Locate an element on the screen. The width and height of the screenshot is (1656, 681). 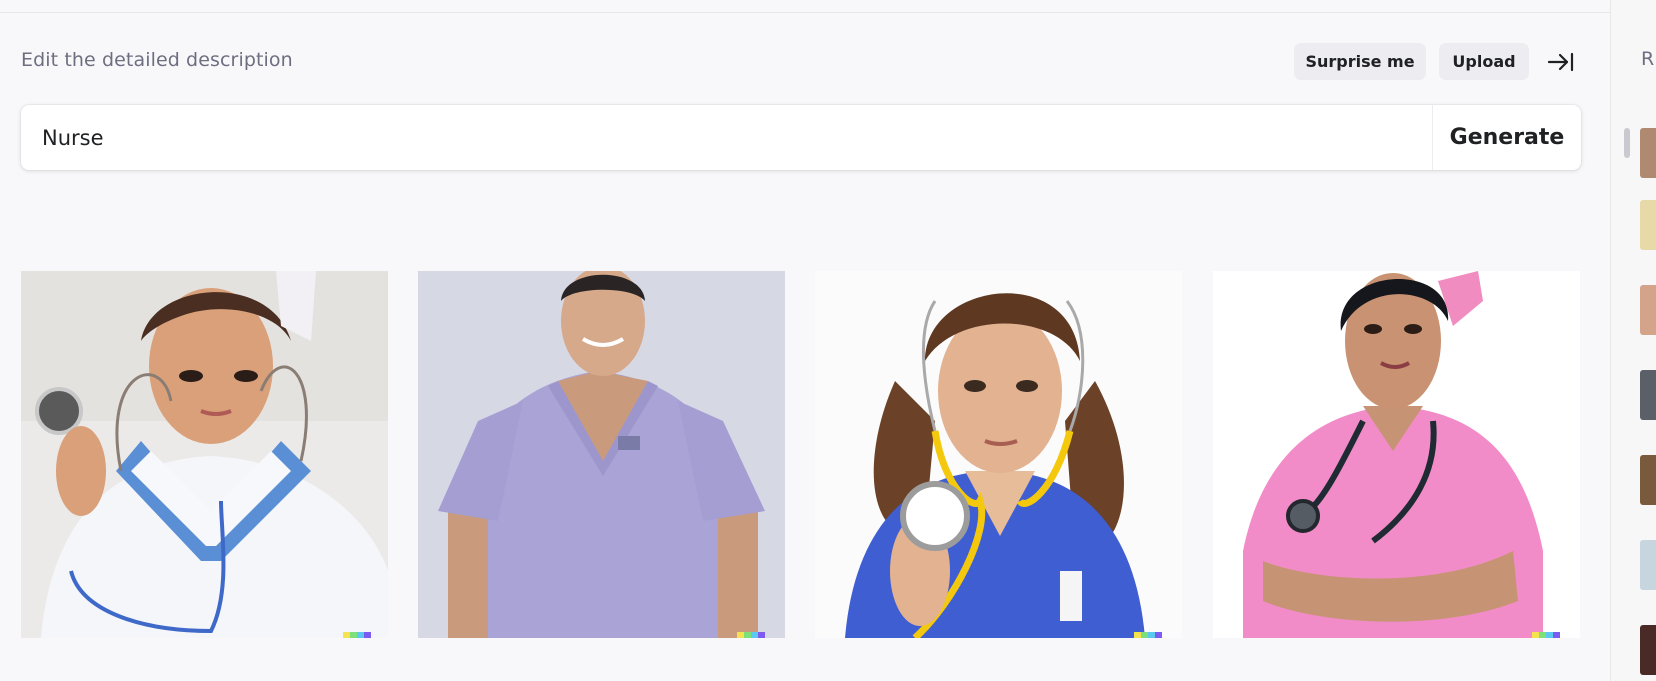
surprise-me-button: Surprise me is located at coordinates (1360, 61).